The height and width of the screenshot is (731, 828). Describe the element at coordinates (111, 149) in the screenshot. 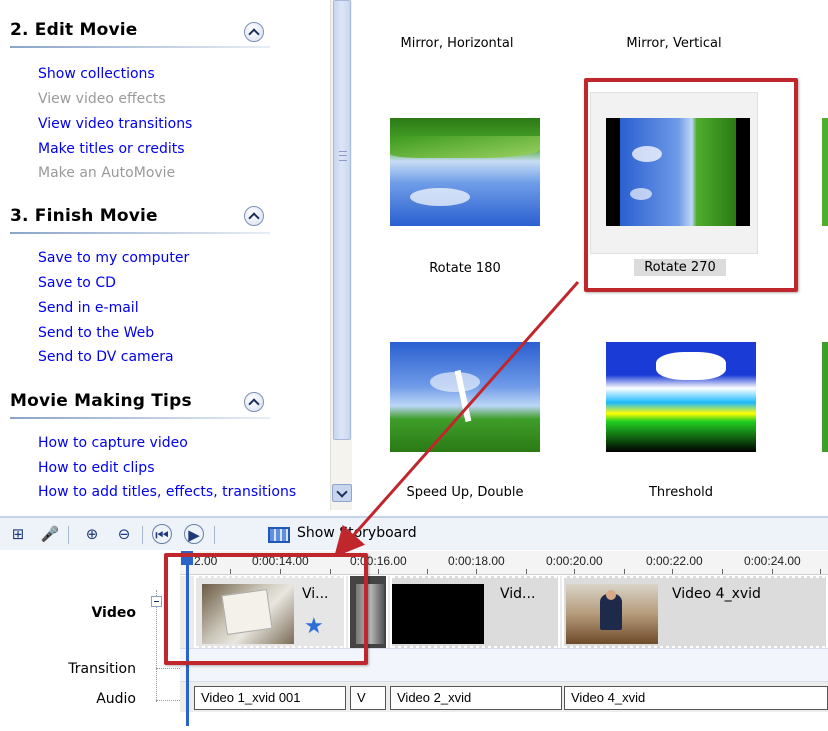

I see `link-make-titles-credits: Make titles or credits` at that location.